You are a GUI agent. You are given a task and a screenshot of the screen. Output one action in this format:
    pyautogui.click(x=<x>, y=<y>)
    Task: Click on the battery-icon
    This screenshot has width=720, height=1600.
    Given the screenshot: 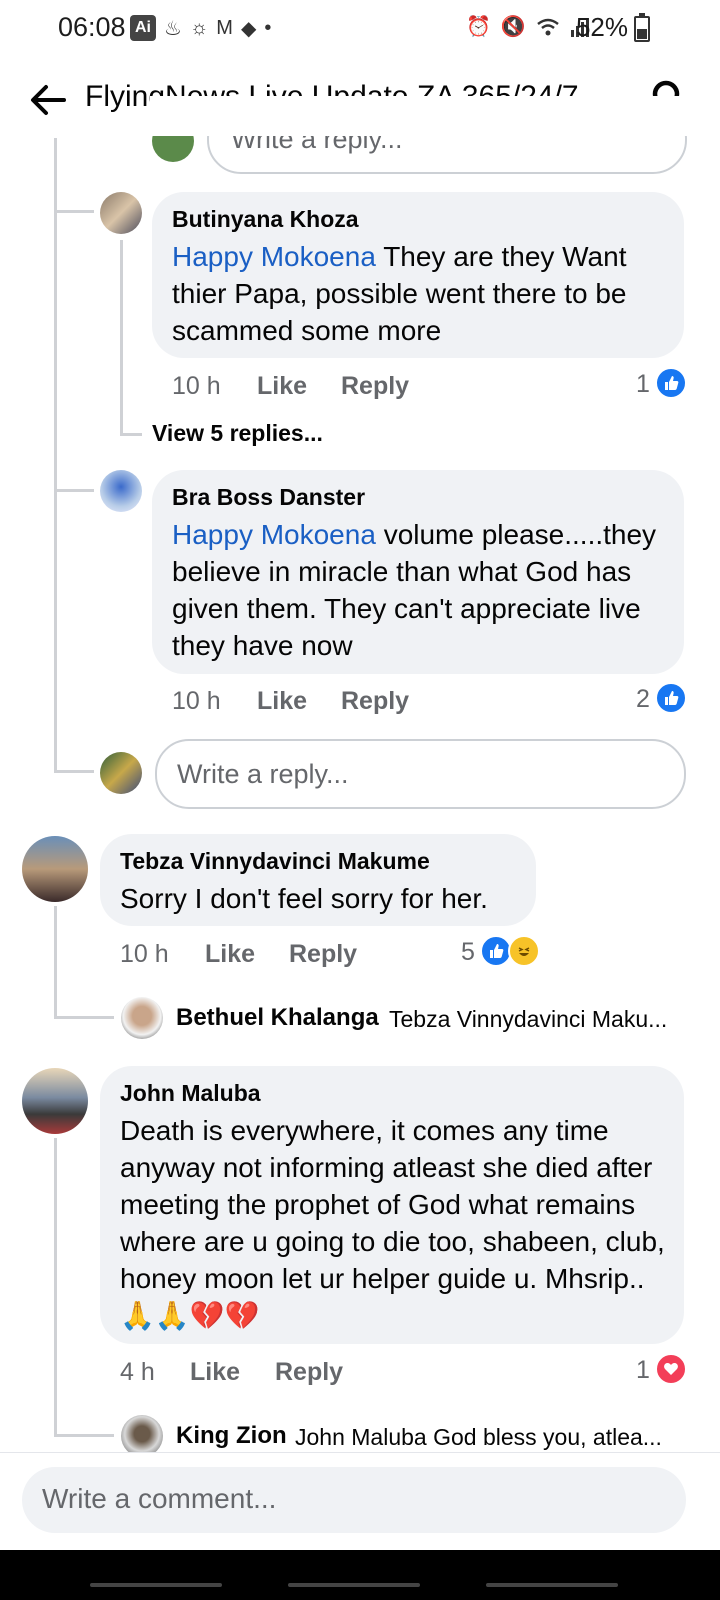 What is the action you would take?
    pyautogui.click(x=642, y=27)
    